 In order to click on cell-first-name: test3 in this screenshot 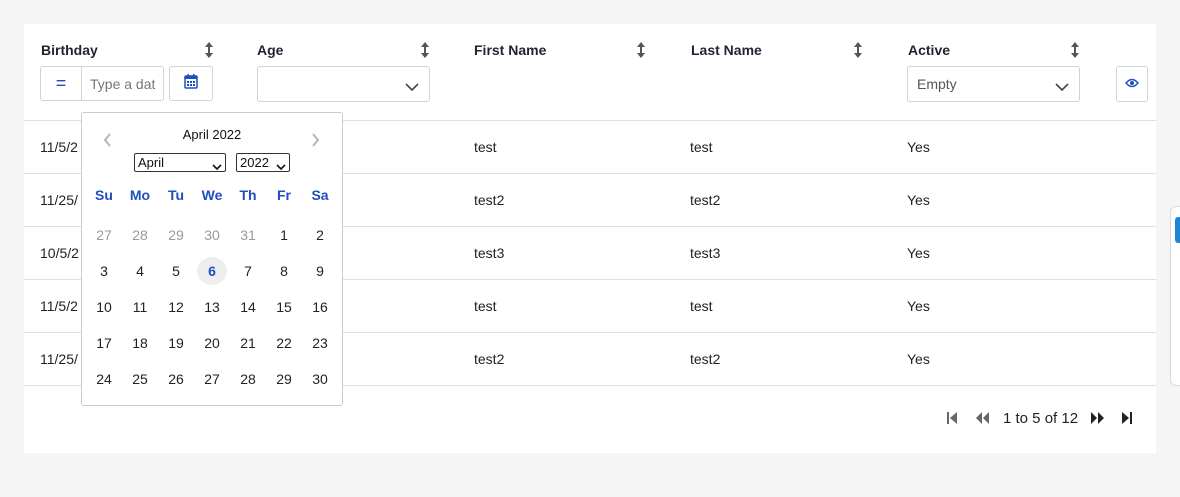, I will do `click(489, 253)`.